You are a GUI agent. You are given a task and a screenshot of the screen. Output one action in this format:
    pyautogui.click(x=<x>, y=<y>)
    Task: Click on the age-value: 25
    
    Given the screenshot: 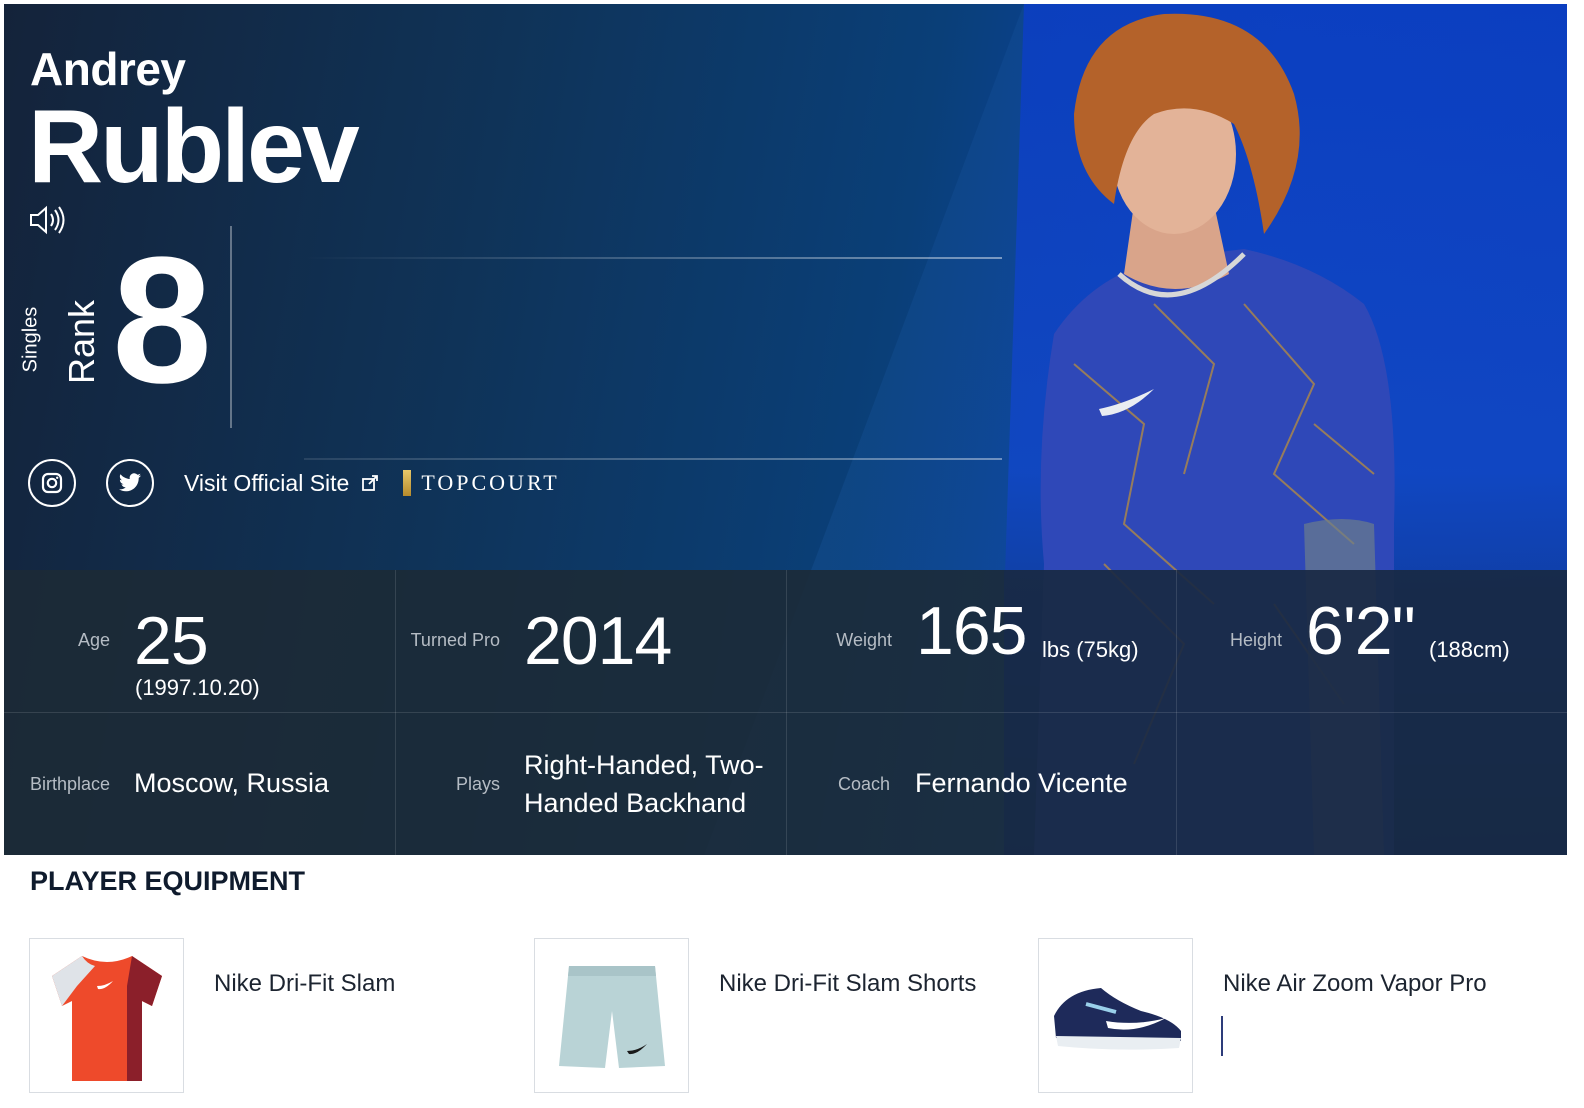 What is the action you would take?
    pyautogui.click(x=171, y=641)
    